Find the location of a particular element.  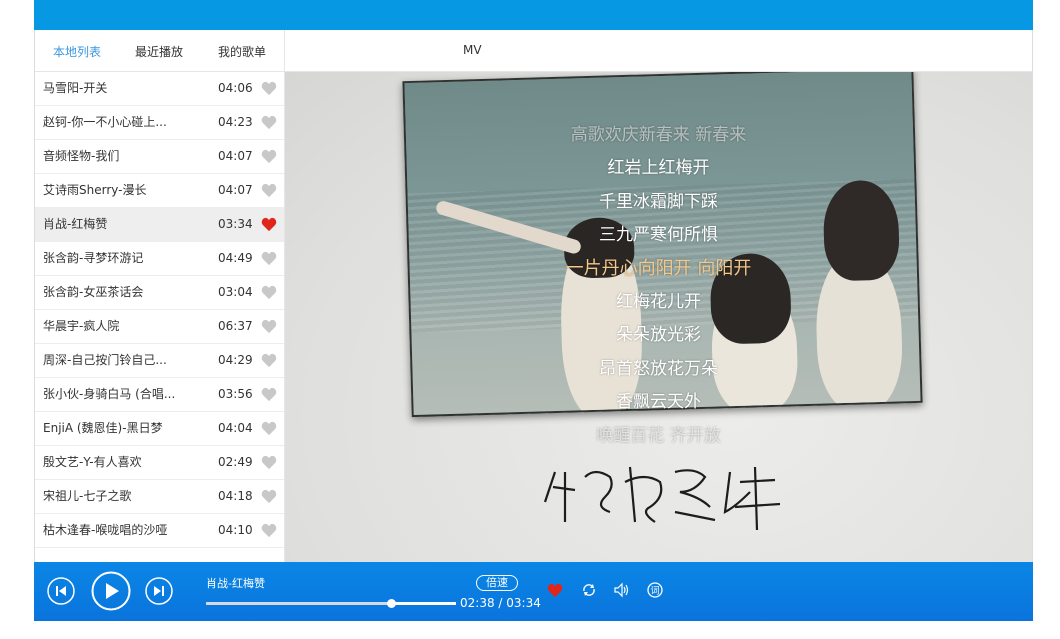

song-row: 音频怪物-我们 04:07 is located at coordinates (159, 157).